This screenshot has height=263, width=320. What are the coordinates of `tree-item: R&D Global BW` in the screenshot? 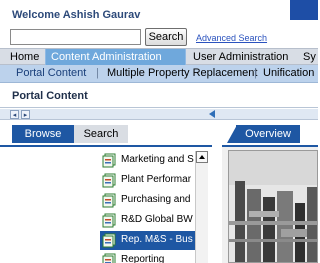 It's located at (148, 220).